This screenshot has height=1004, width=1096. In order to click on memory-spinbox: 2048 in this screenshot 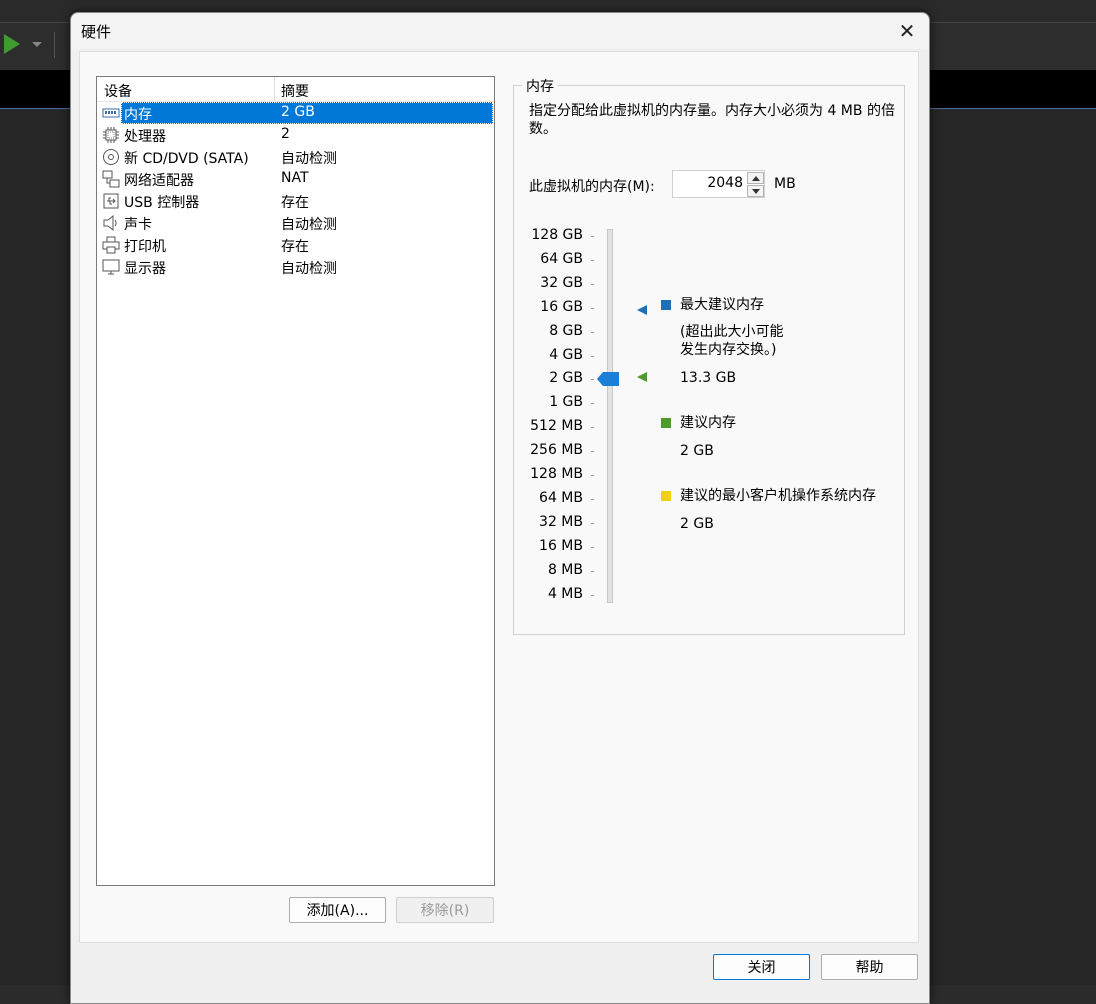, I will do `click(718, 184)`.